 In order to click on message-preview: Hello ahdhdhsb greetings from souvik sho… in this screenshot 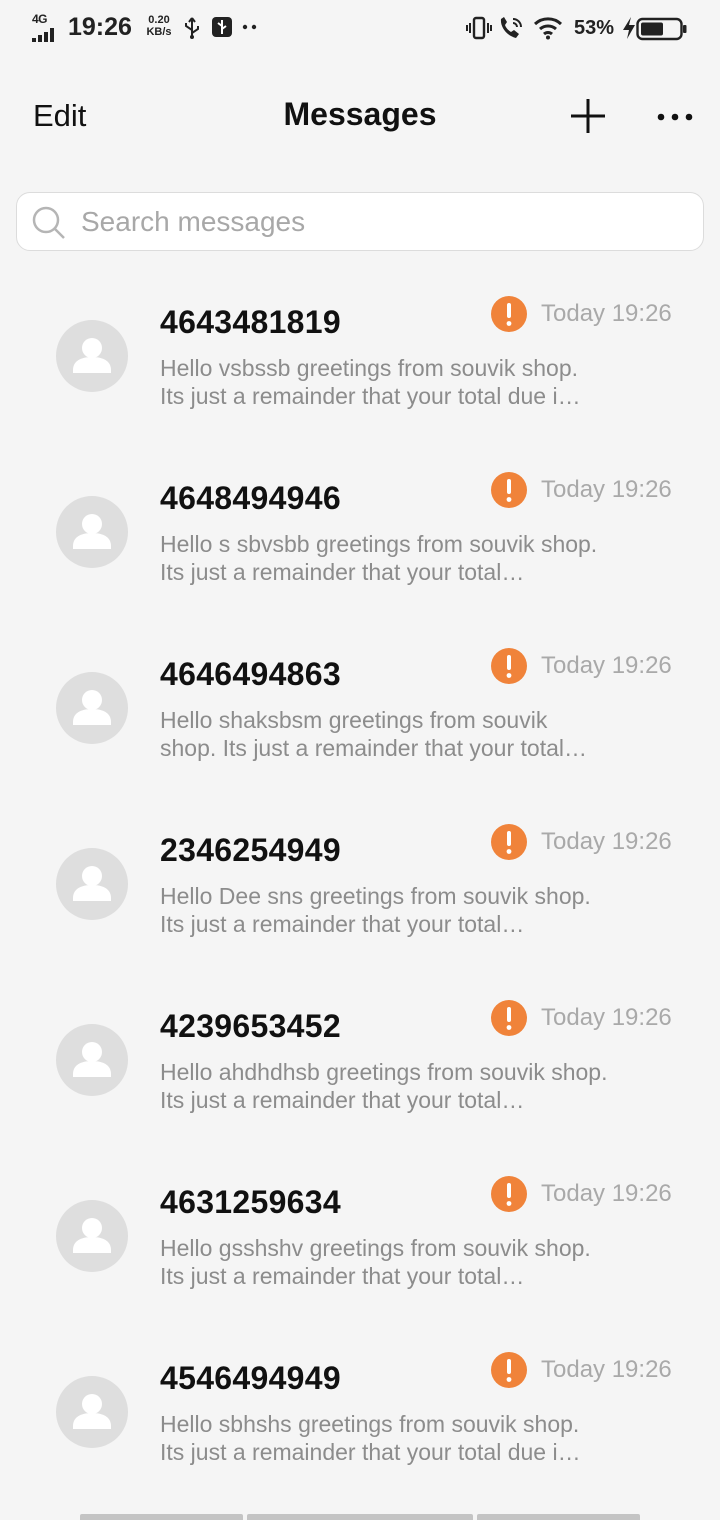, I will do `click(384, 1086)`.